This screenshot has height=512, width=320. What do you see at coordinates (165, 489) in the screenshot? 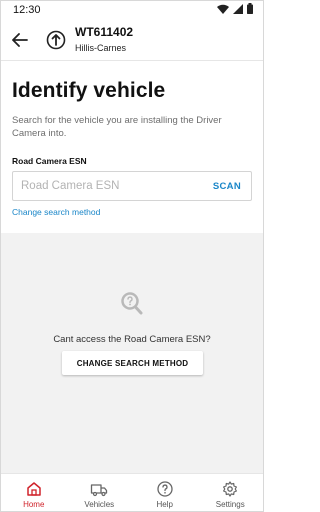
I see `help-icon` at bounding box center [165, 489].